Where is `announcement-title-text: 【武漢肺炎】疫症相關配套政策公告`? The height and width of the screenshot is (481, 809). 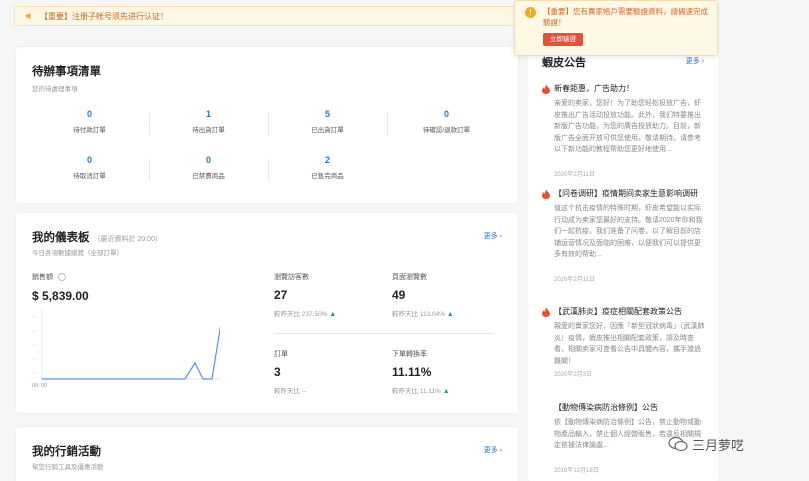 announcement-title-text: 【武漢肺炎】疫症相關配套政策公告 is located at coordinates (618, 311).